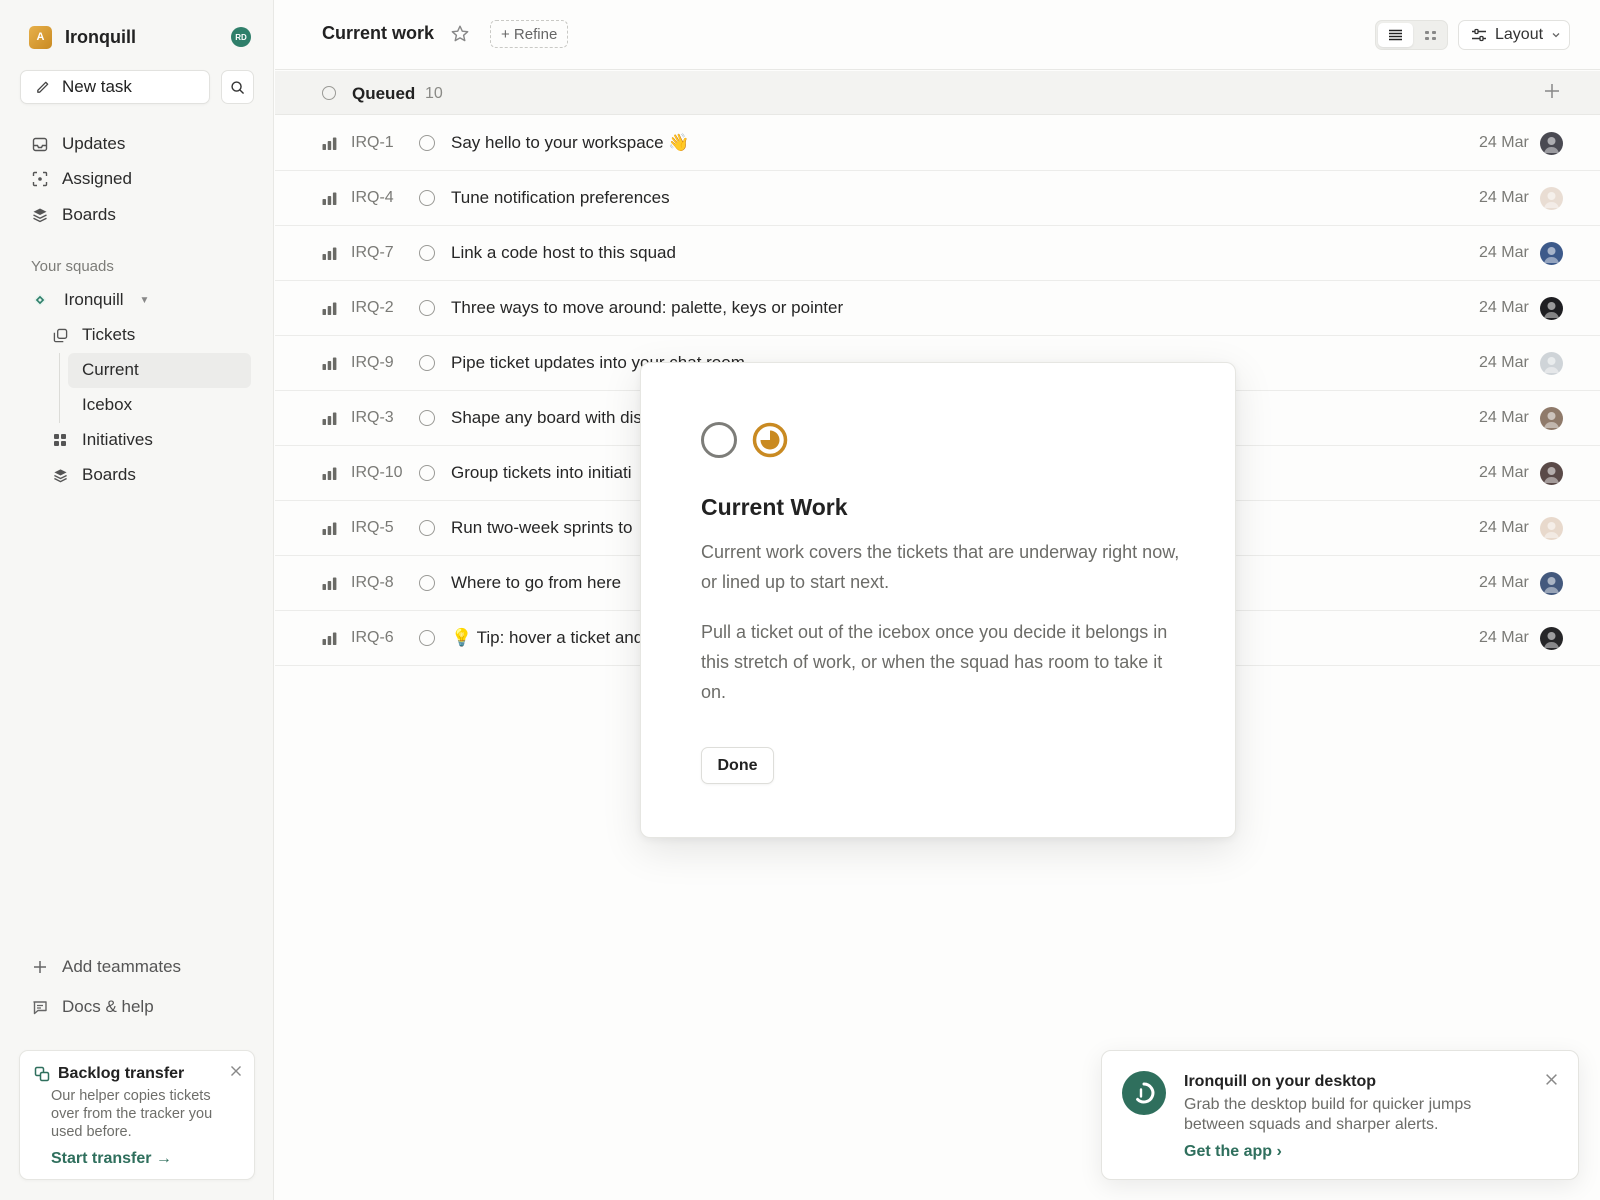  What do you see at coordinates (94, 299) in the screenshot?
I see `squad-name: Ironquill` at bounding box center [94, 299].